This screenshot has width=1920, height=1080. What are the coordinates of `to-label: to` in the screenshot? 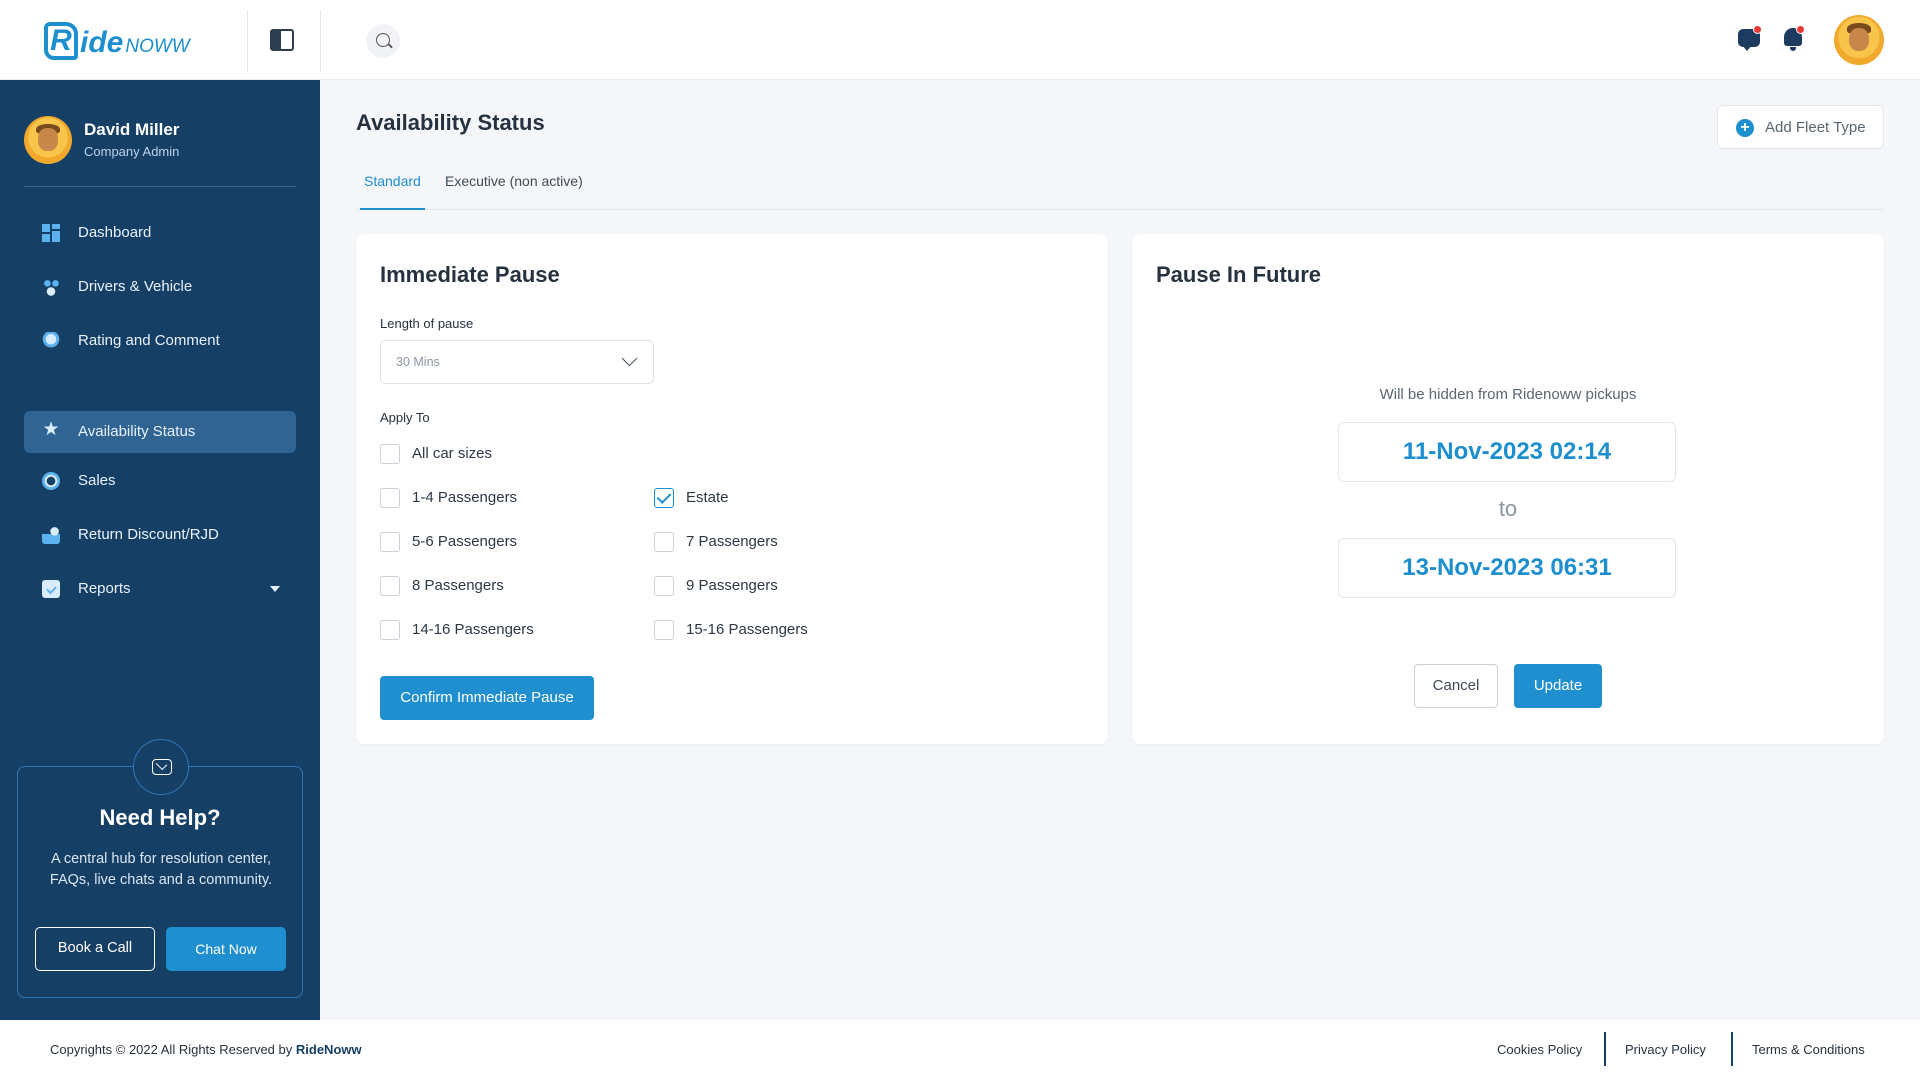 It's located at (1508, 508).